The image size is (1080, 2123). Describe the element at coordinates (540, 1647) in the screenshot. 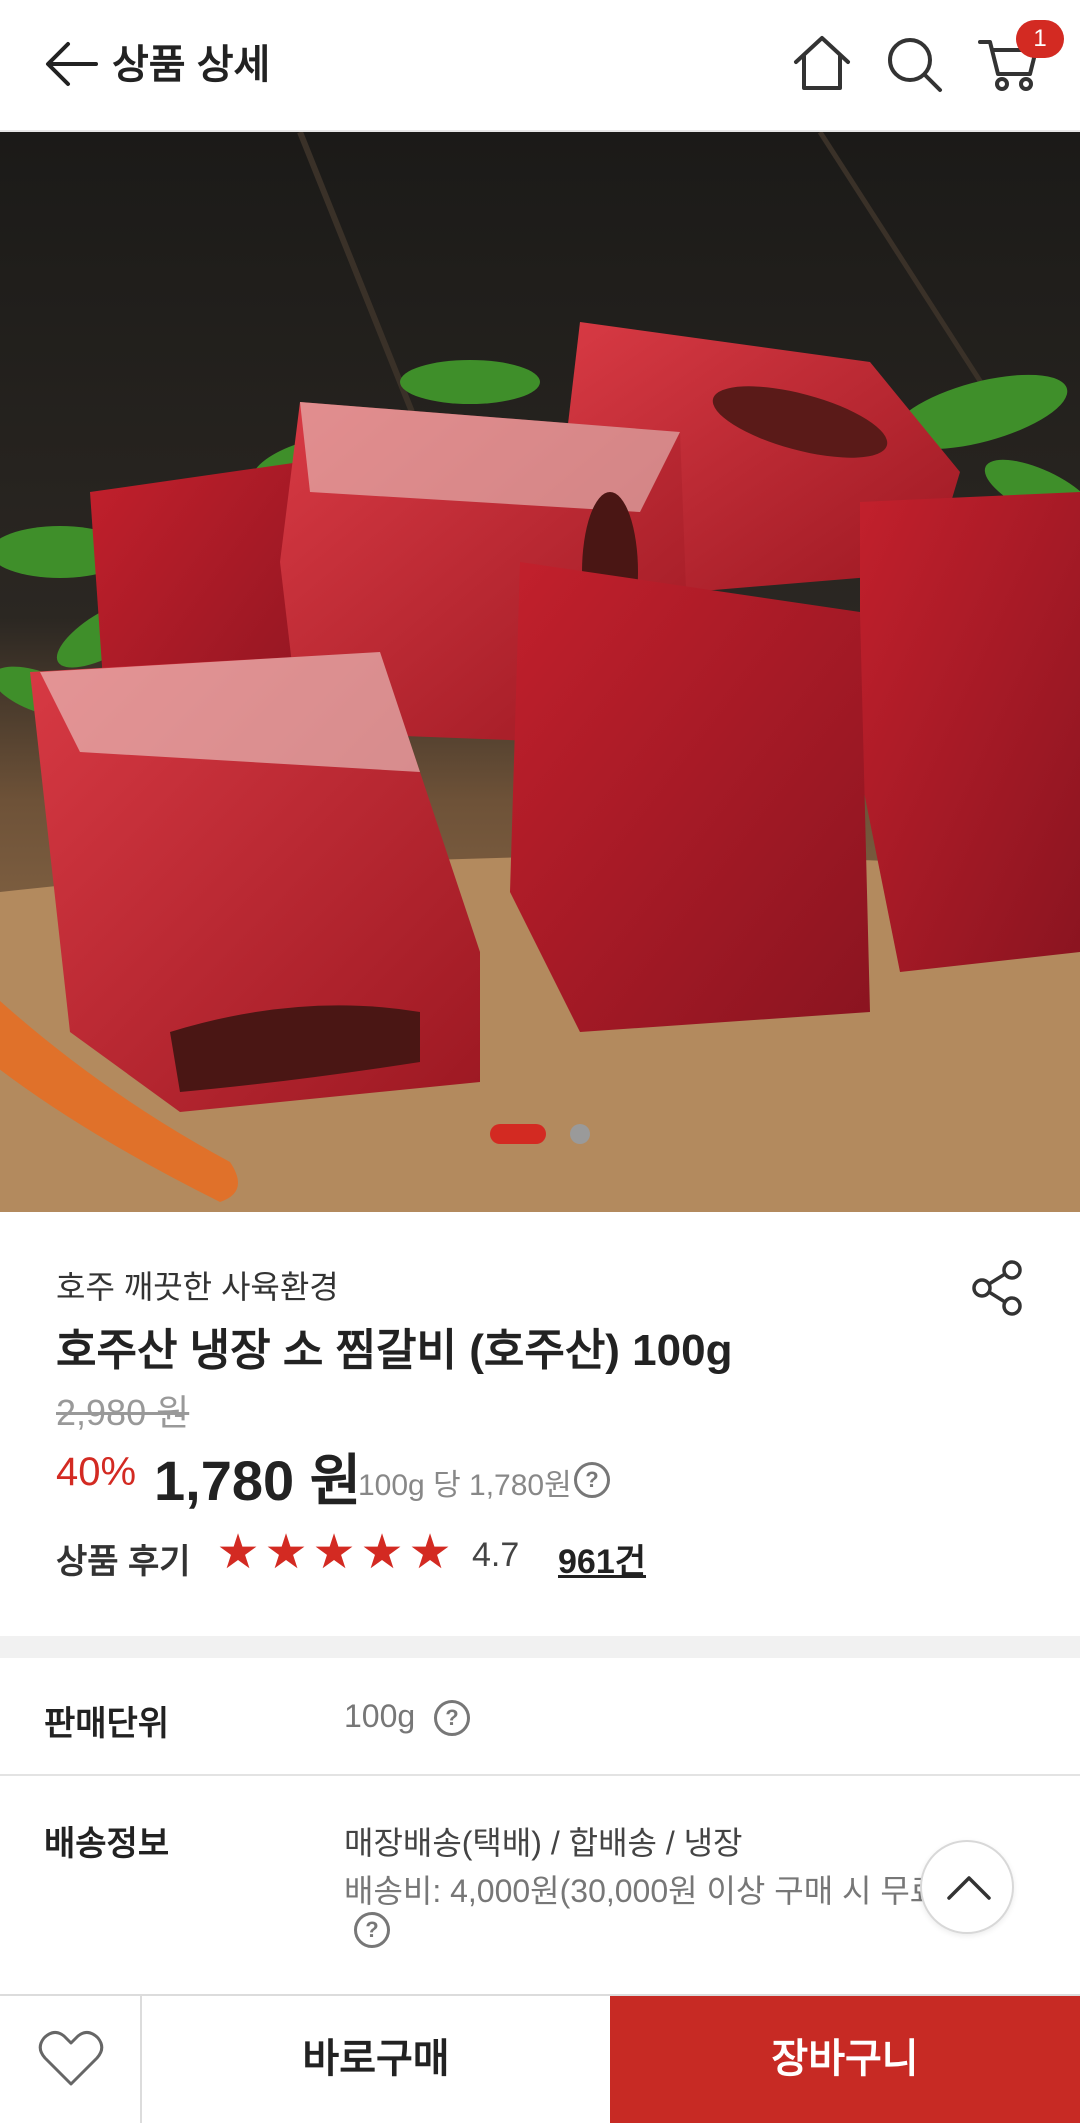

I see `section-separator` at that location.